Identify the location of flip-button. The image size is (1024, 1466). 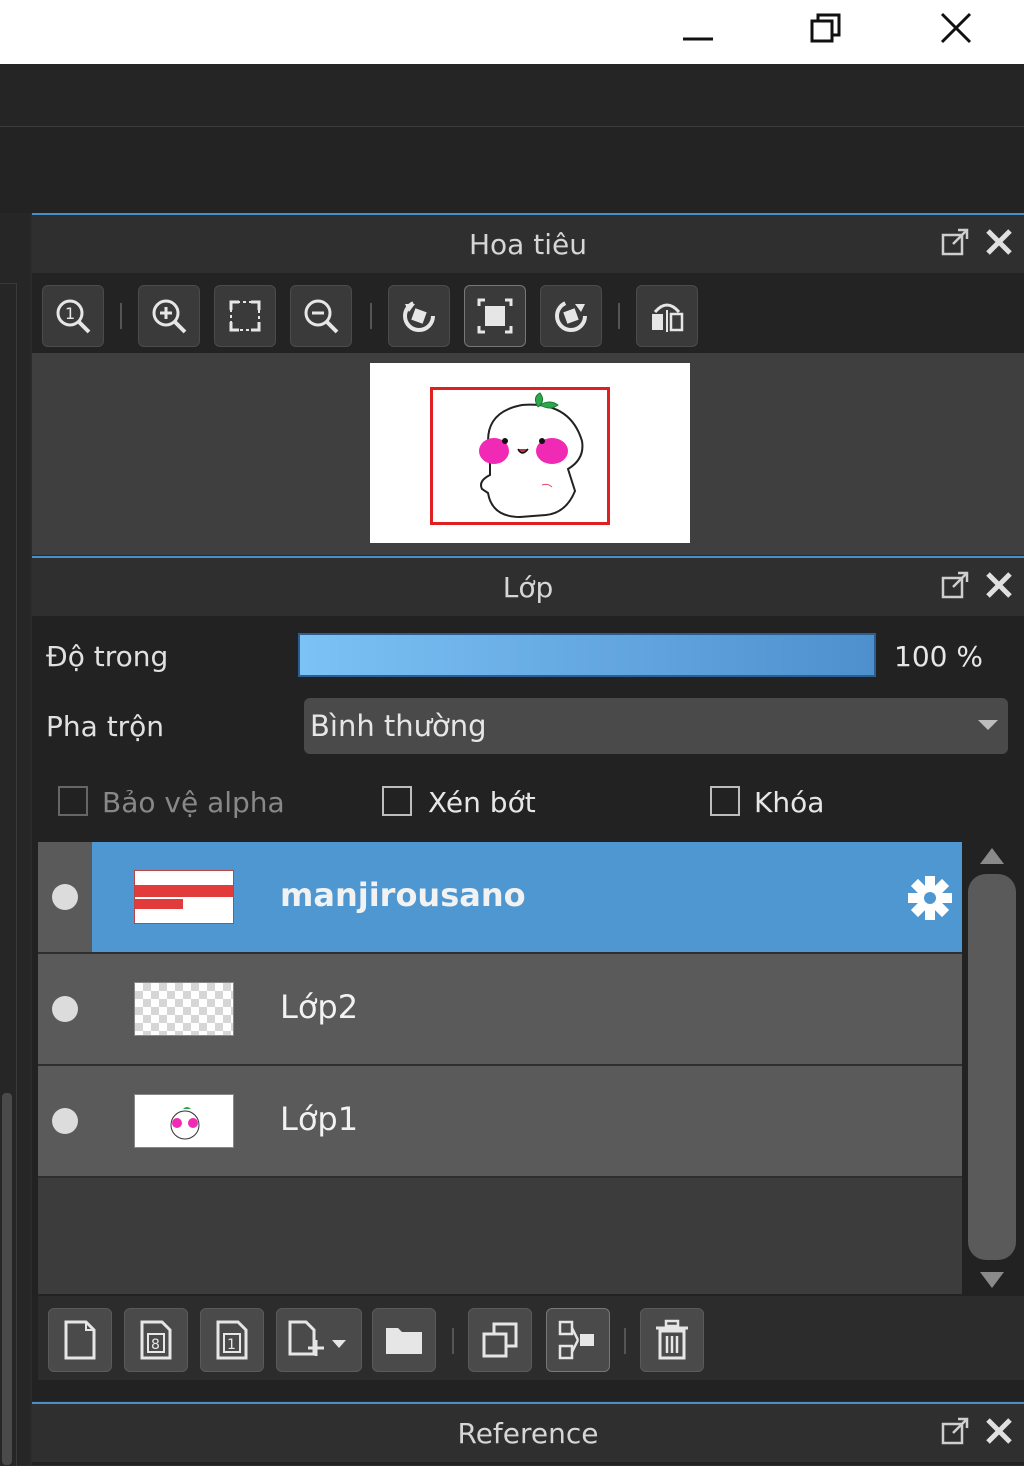
(667, 316).